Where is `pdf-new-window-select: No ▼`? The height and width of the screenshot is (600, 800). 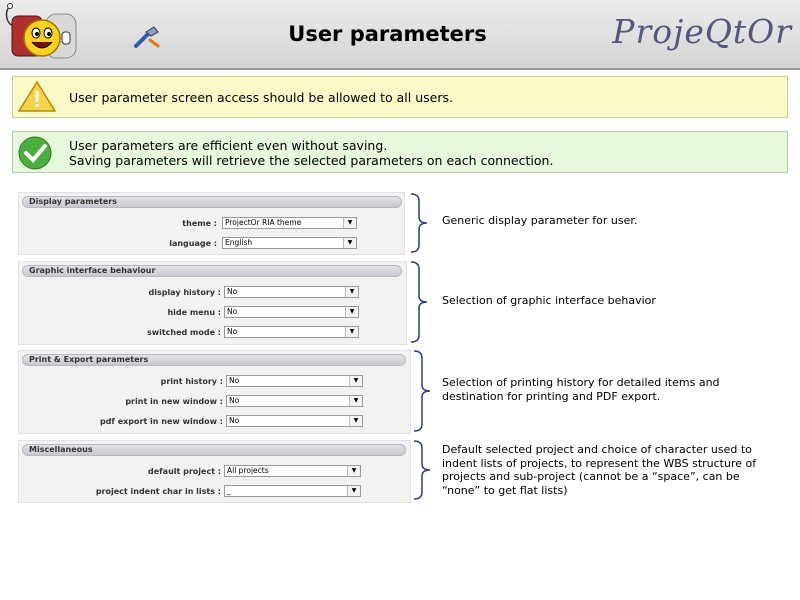 pdf-new-window-select: No ▼ is located at coordinates (294, 421).